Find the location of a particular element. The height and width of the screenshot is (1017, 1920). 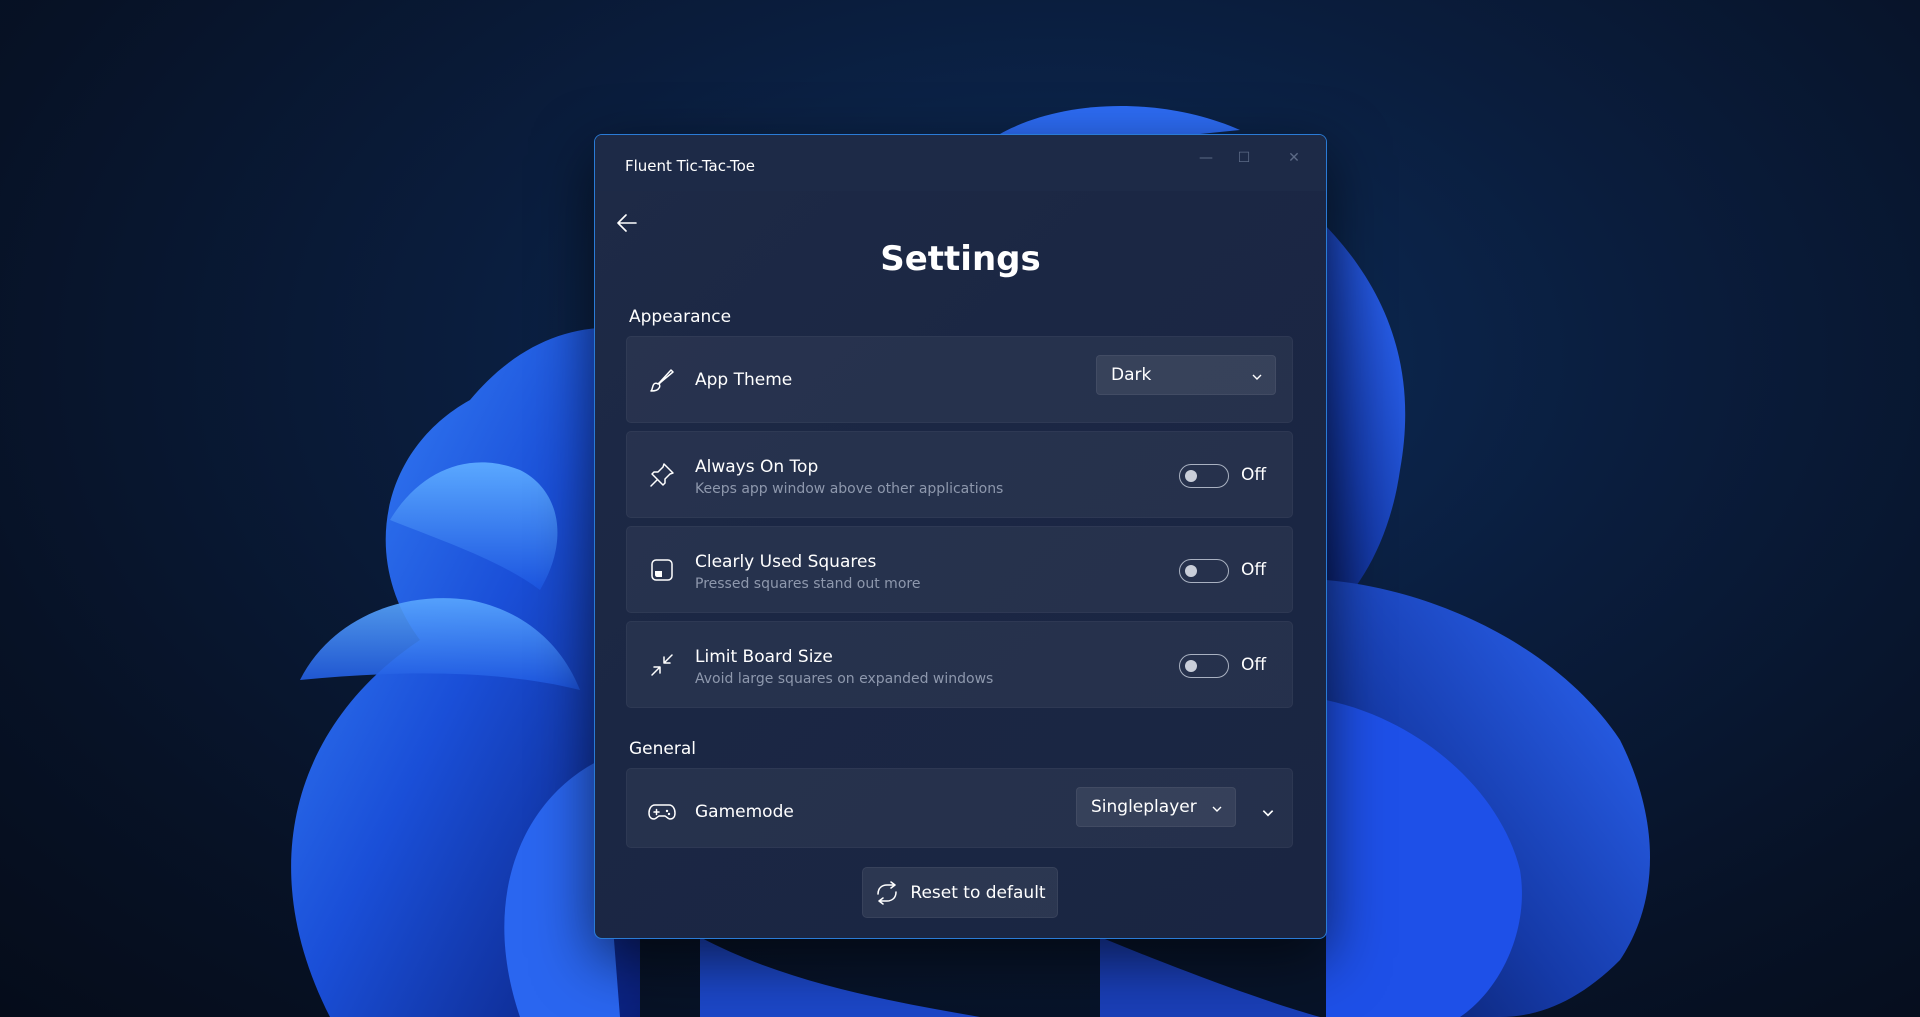

section-header-general: General is located at coordinates (662, 749).